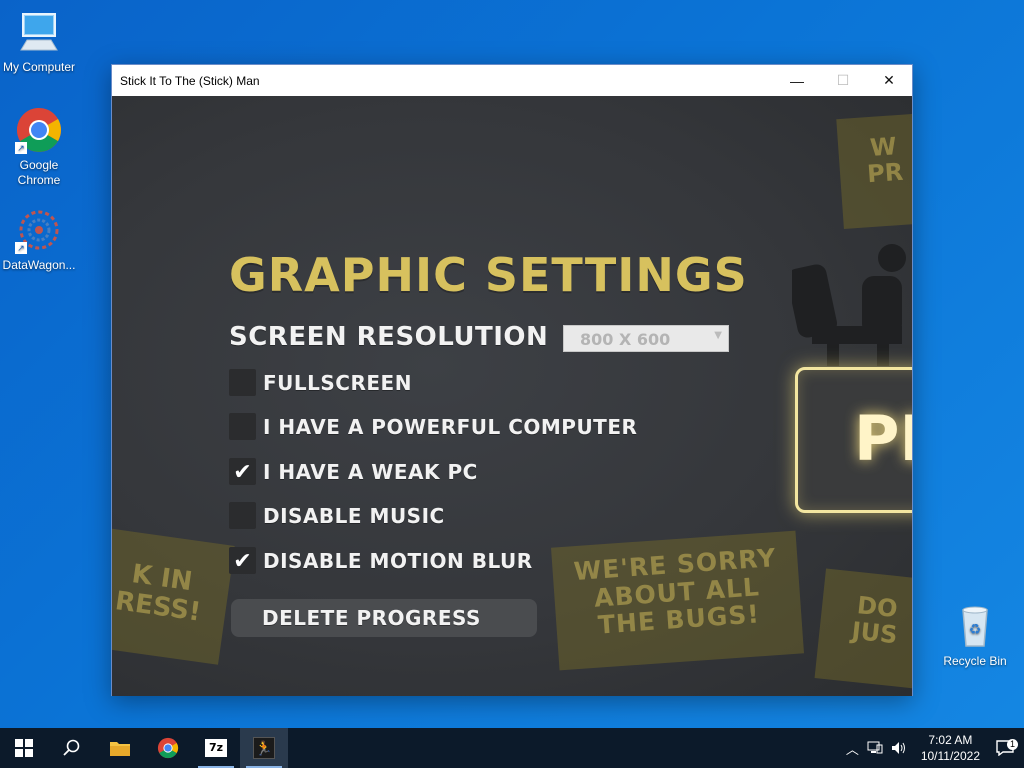 This screenshot has width=1024, height=768. Describe the element at coordinates (354, 515) in the screenshot. I see `option-label: DISABLE MUSIC` at that location.